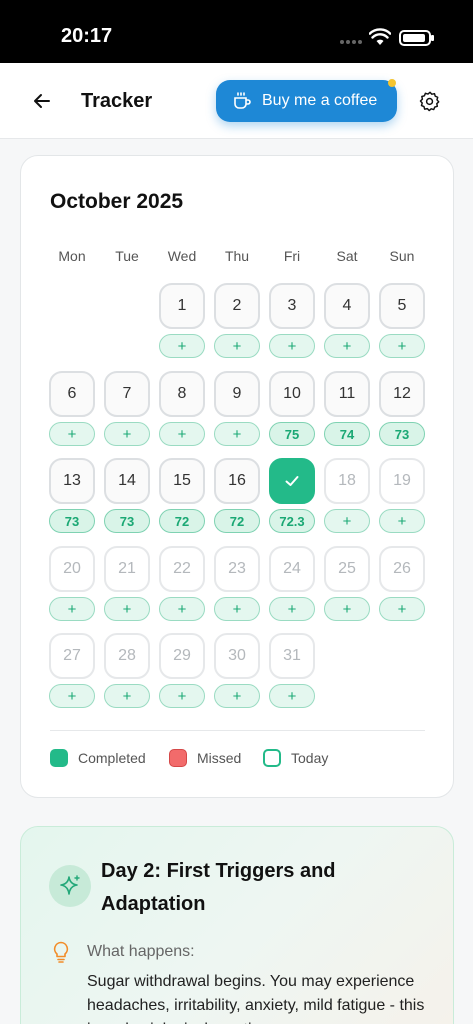  What do you see at coordinates (347, 306) in the screenshot?
I see `calendar-day: 4` at bounding box center [347, 306].